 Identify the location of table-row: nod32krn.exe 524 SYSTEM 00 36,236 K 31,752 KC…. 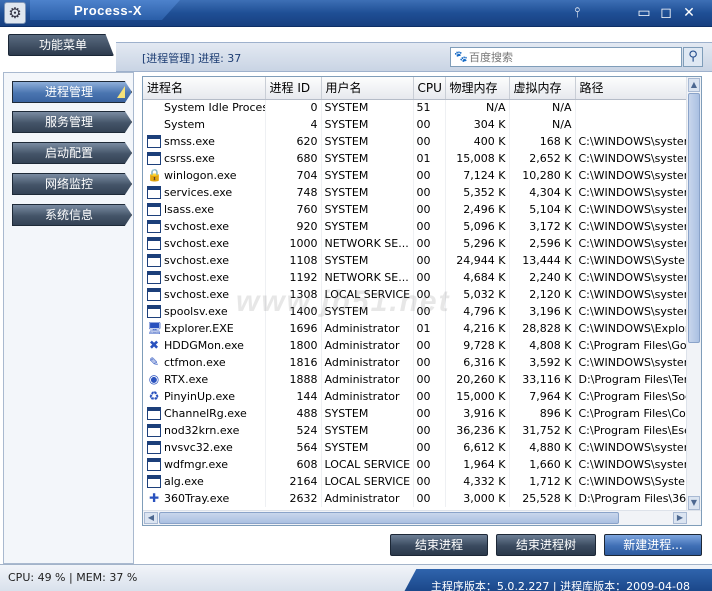
(416, 430).